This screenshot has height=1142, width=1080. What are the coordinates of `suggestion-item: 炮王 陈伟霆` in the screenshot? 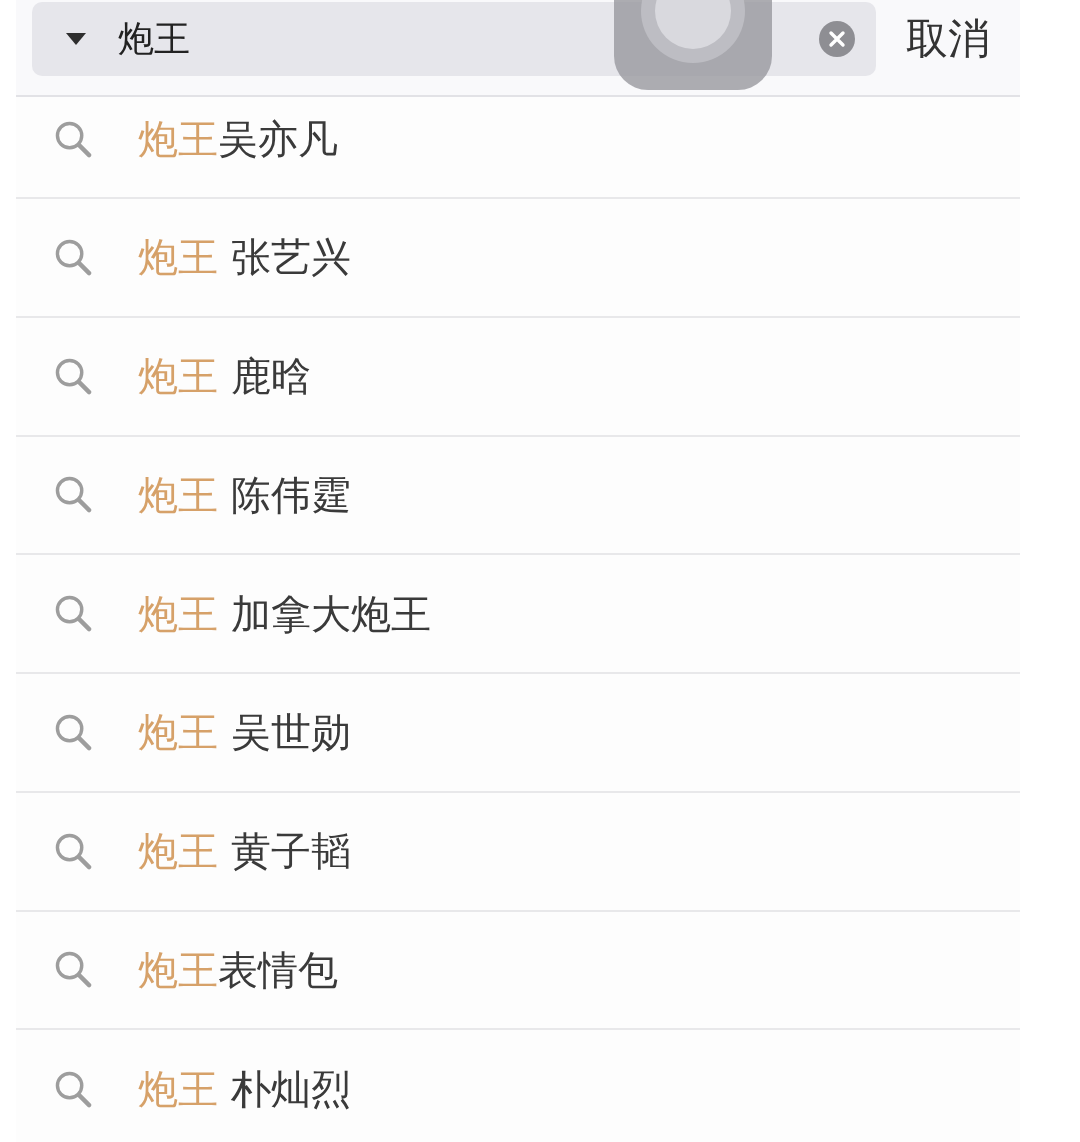 It's located at (518, 496).